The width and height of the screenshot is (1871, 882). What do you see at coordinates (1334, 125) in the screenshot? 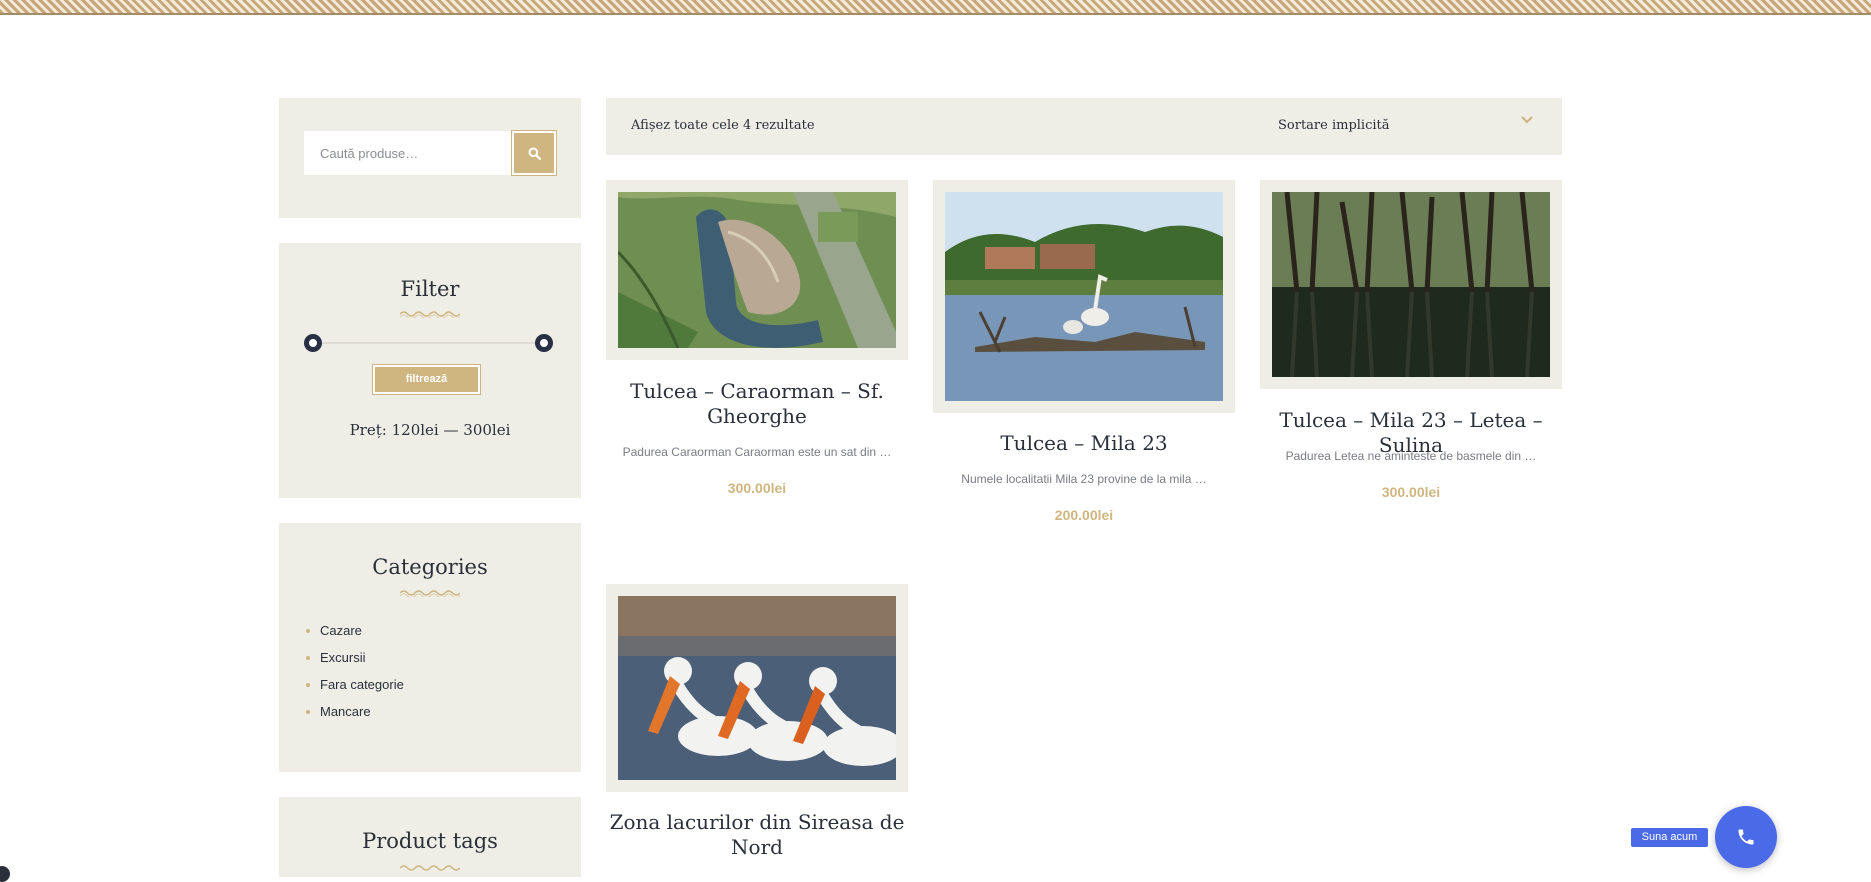
I see `sort-dropdown: Sortare implicită` at bounding box center [1334, 125].